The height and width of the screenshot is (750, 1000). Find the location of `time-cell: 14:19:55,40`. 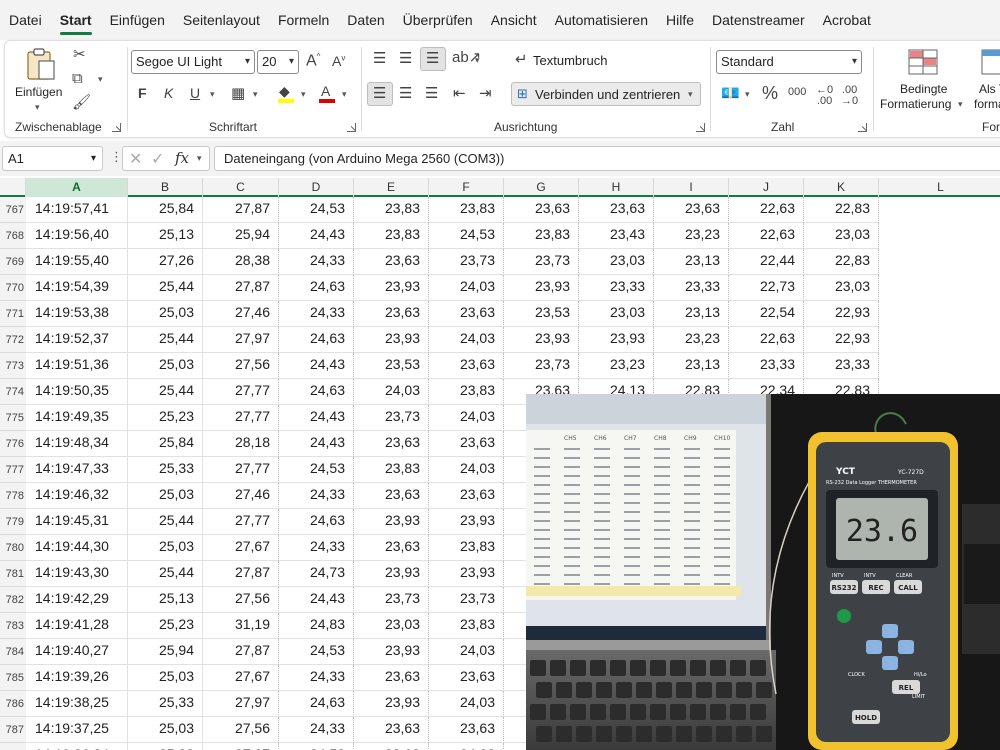

time-cell: 14:19:55,40 is located at coordinates (77, 262).